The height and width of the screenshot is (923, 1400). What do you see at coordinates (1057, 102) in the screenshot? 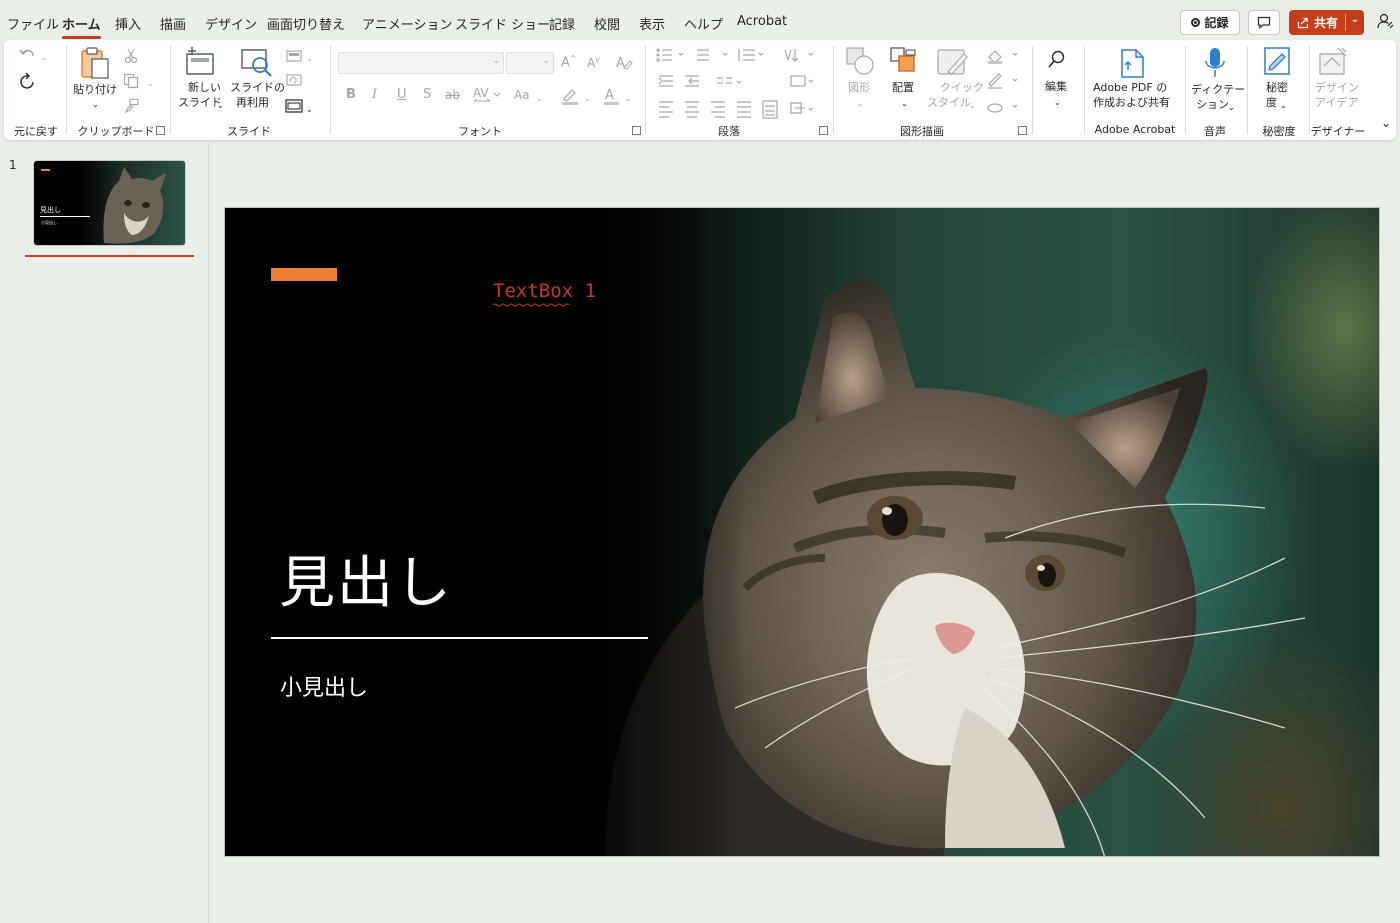
I see `editing-dropdown-icon: ⌄` at bounding box center [1057, 102].